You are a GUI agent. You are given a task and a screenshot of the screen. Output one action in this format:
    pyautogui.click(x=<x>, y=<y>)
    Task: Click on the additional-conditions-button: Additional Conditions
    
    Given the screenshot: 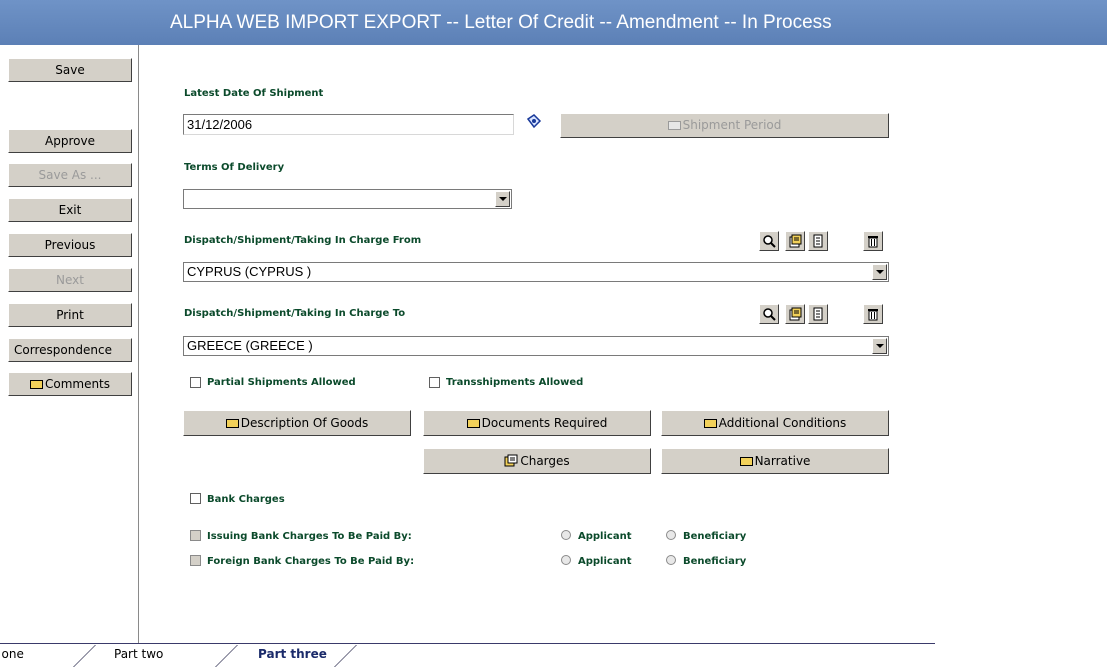 What is the action you would take?
    pyautogui.click(x=775, y=423)
    